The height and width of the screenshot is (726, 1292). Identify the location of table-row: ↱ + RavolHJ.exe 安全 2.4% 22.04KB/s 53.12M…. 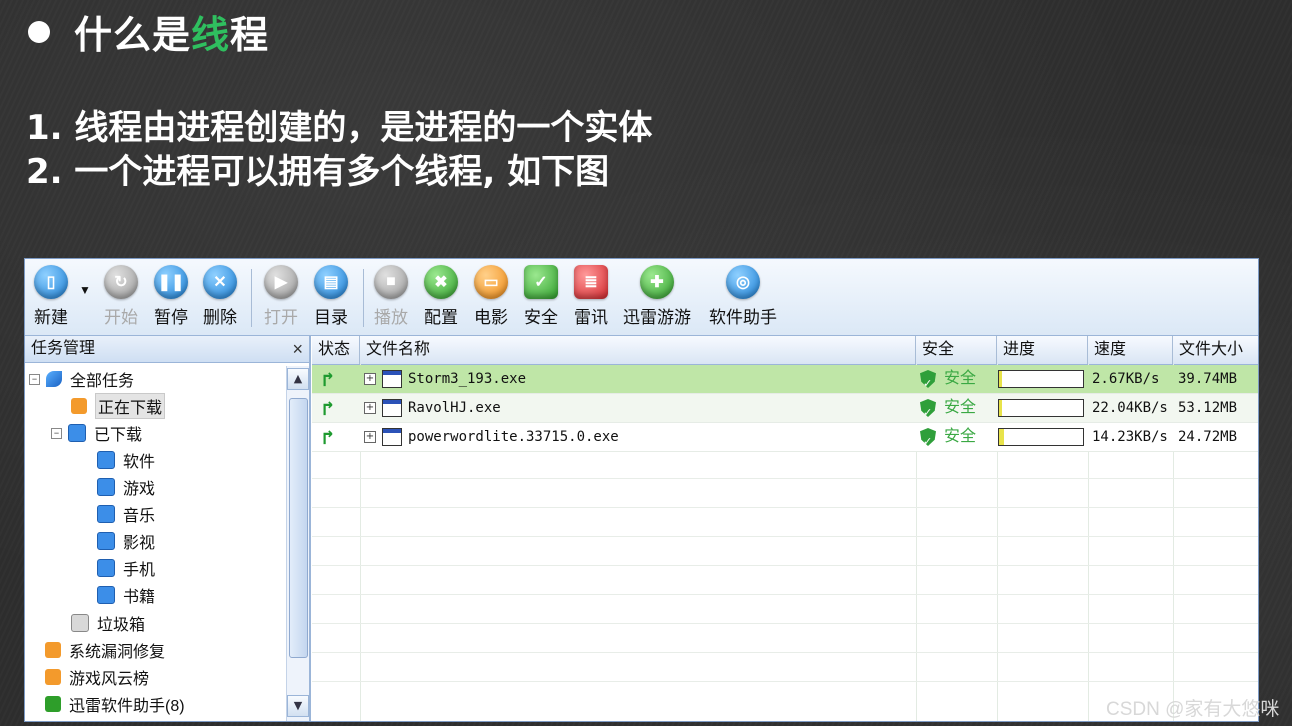
(785, 408).